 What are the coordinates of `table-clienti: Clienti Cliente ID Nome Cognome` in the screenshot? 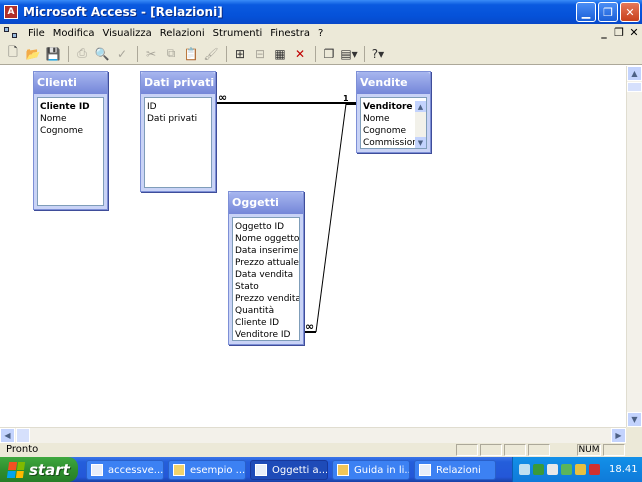 It's located at (70, 140).